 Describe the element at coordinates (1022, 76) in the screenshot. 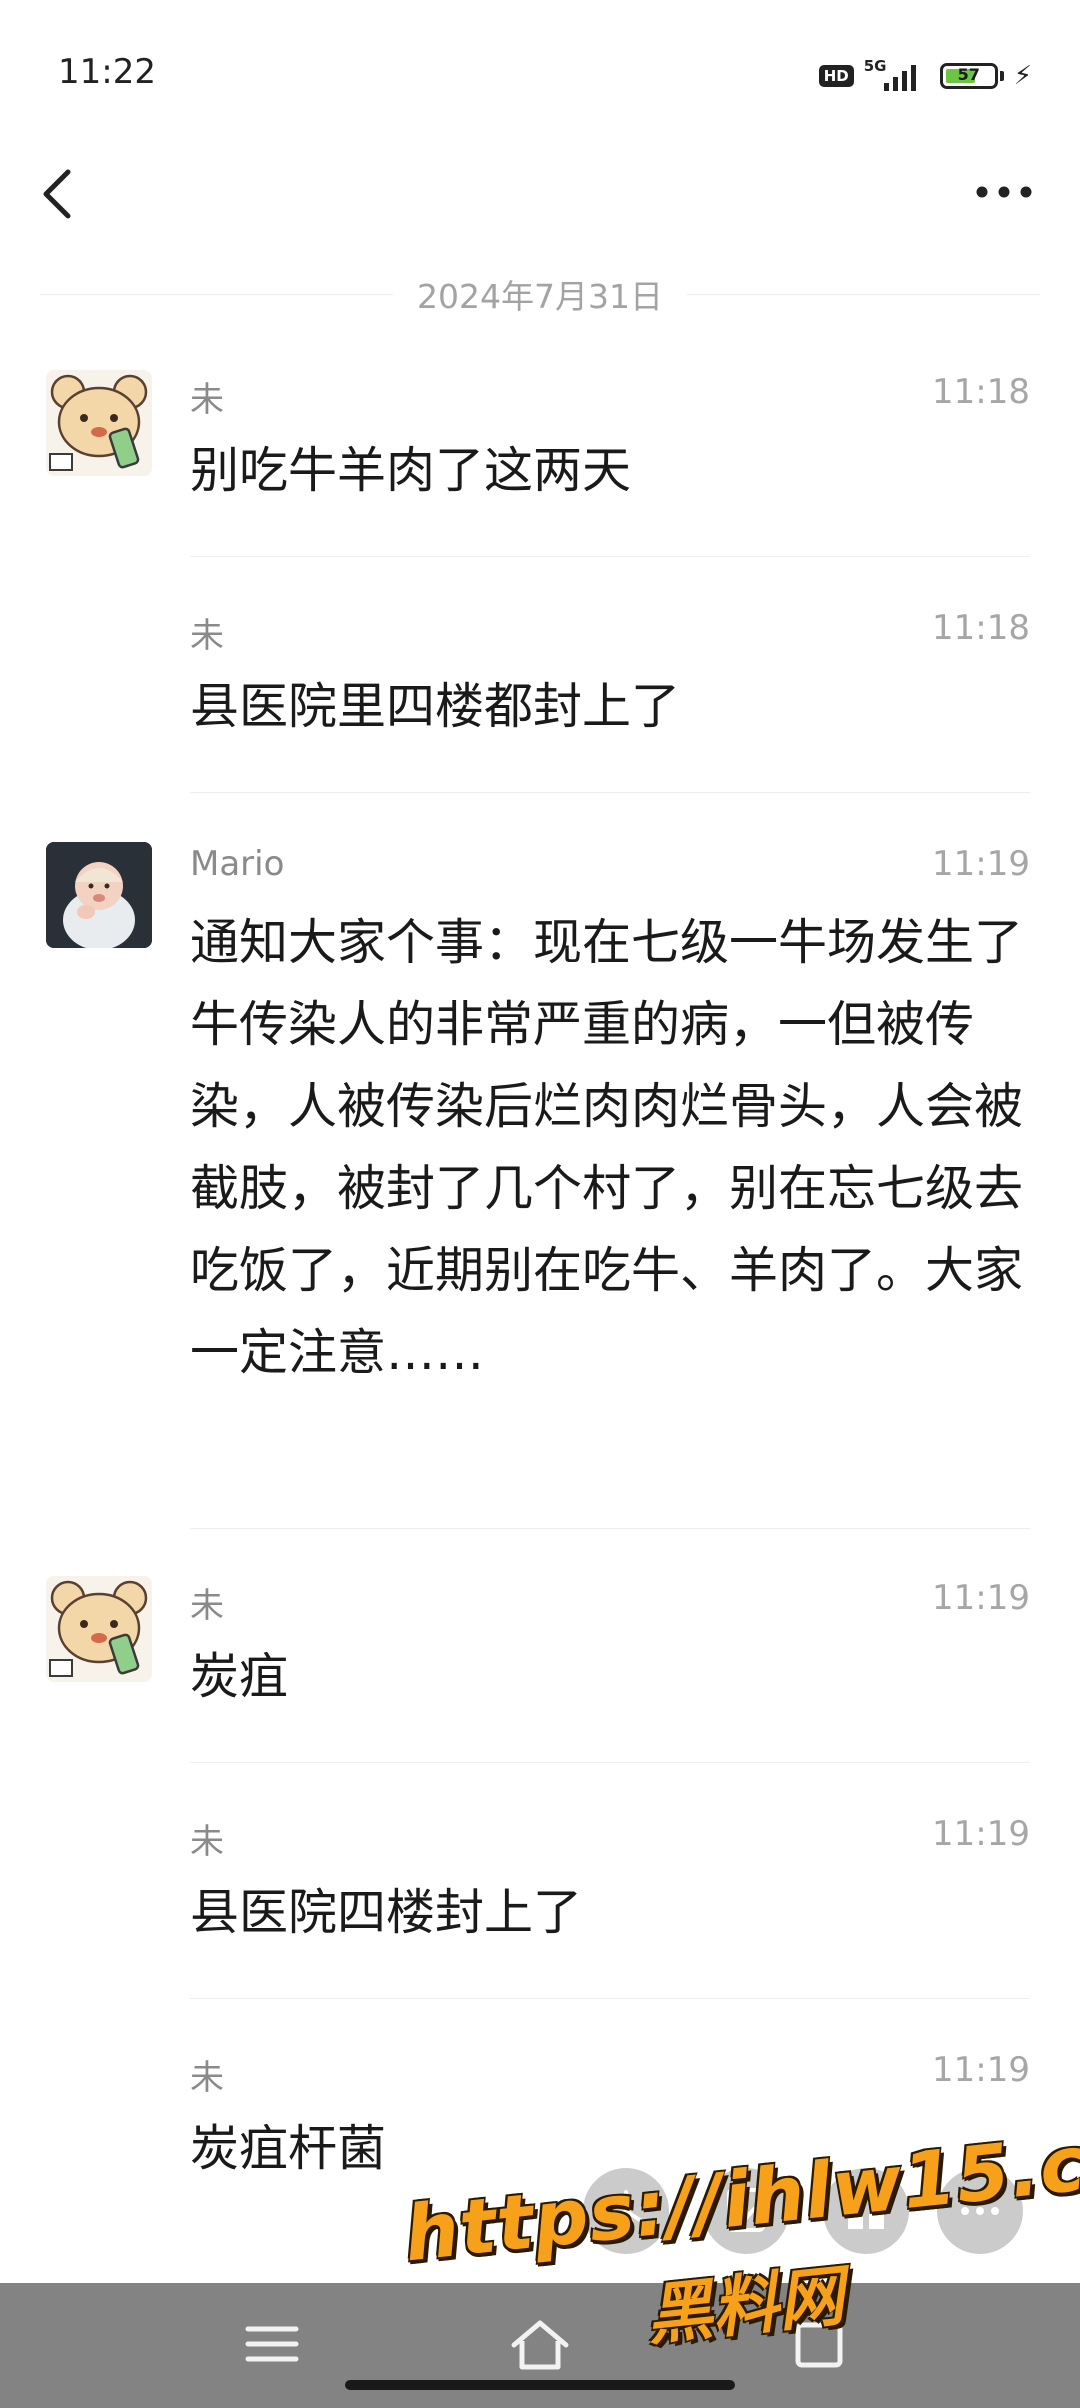

I see `bolt-icon: ⚡` at that location.